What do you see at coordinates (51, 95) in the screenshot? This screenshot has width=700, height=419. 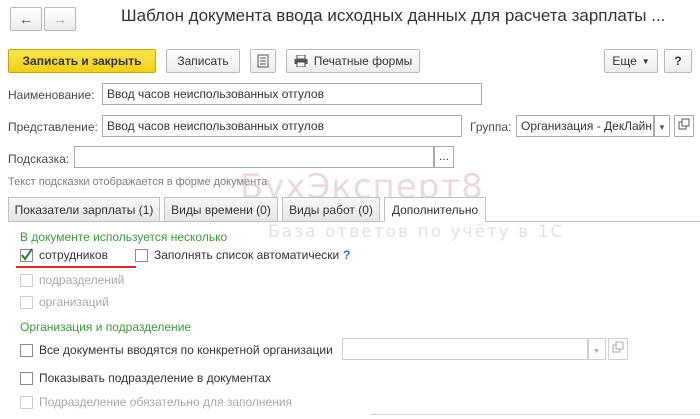 I see `name-label: Наименование:` at bounding box center [51, 95].